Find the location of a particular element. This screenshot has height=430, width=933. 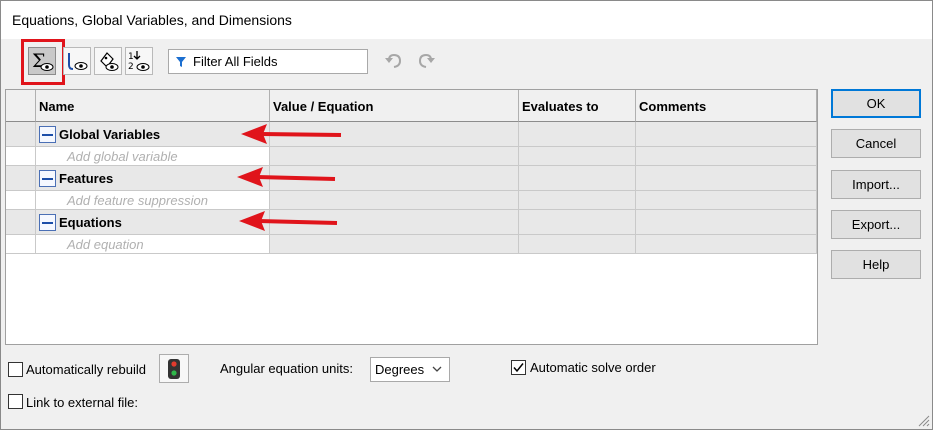

svg-text: 2 is located at coordinates (131, 67).